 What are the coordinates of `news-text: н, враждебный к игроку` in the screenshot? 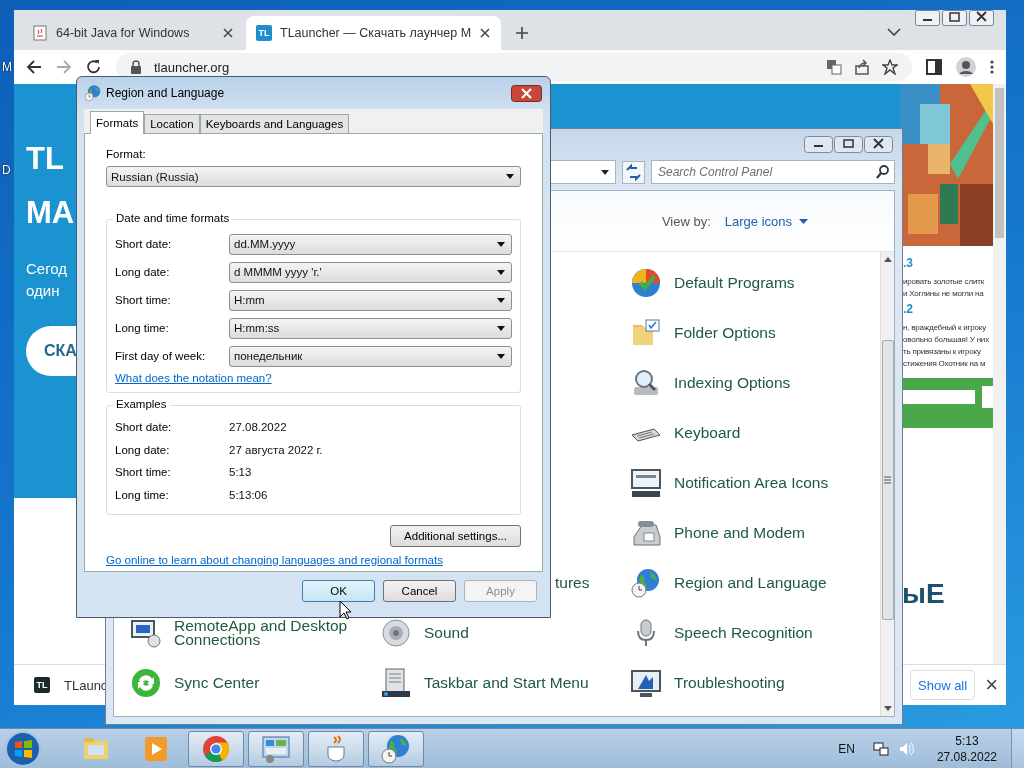 It's located at (945, 328).